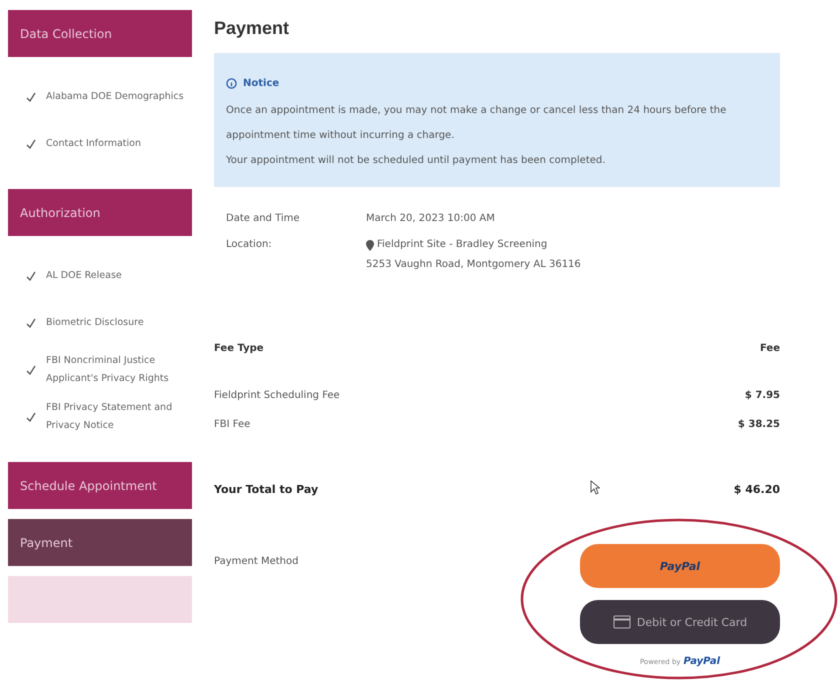 This screenshot has height=681, width=840. I want to click on sidebar-item: Contact Information, so click(93, 143).